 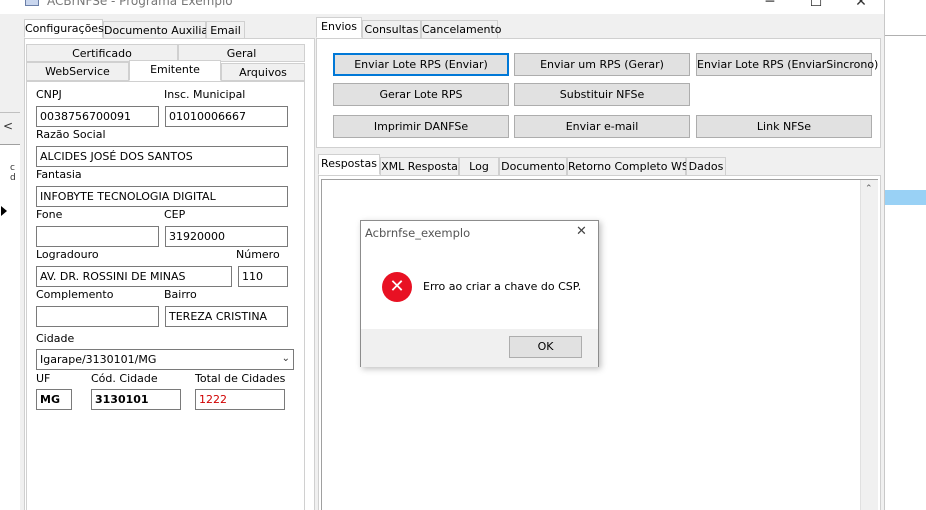 I want to click on close-icon: ✕, so click(x=861, y=6).